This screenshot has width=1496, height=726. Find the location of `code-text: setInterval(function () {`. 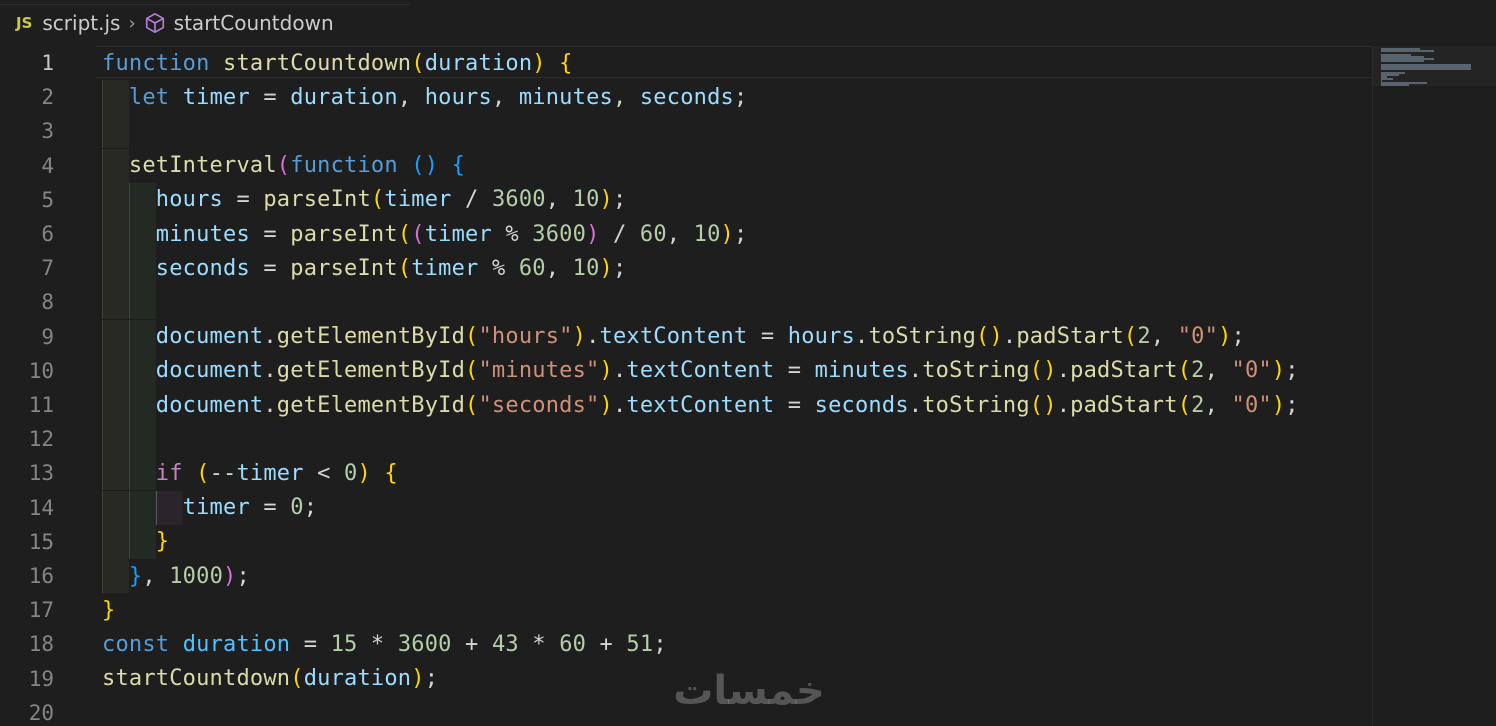

code-text: setInterval(function () { is located at coordinates (283, 165).